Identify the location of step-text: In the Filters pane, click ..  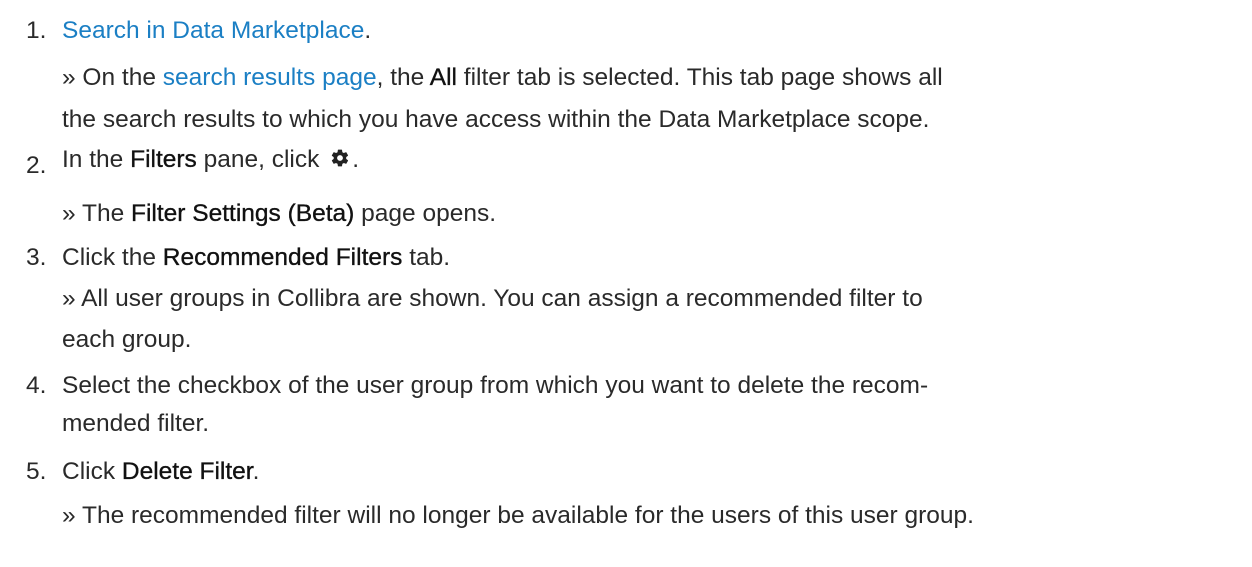
(210, 160).